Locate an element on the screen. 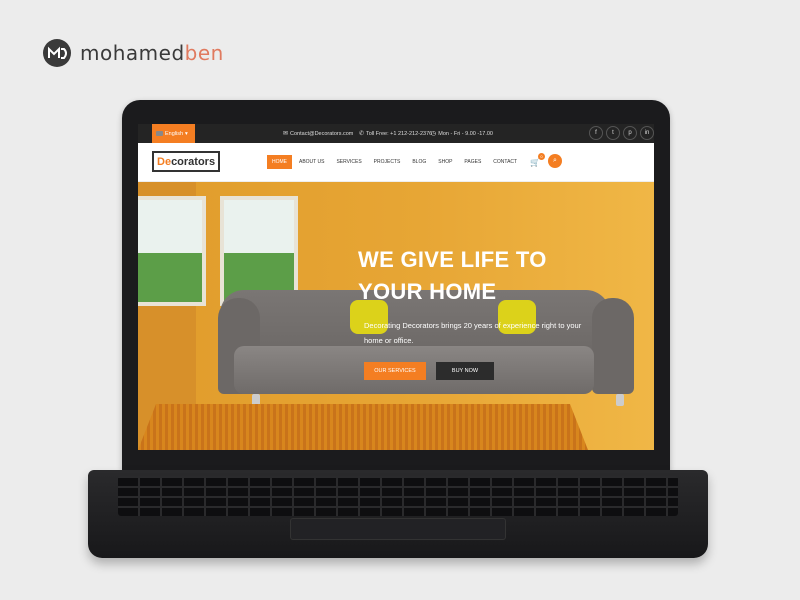  brand-name-accent: ben is located at coordinates (204, 53).